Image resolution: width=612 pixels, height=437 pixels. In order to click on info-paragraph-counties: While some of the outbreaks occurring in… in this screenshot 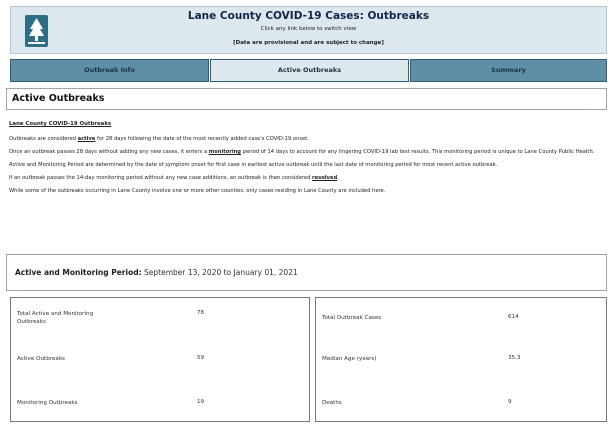, I will do `click(197, 191)`.